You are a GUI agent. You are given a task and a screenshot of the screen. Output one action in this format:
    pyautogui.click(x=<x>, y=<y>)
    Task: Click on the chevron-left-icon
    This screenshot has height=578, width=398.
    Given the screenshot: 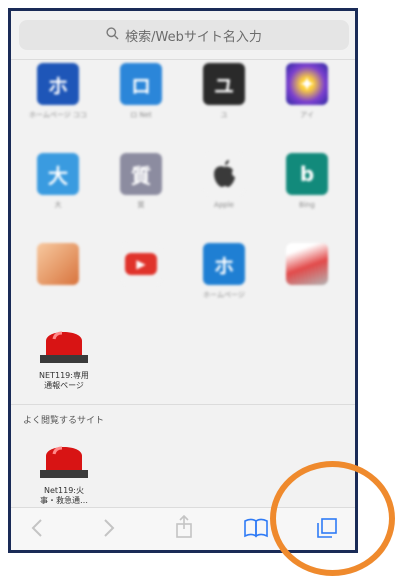 What is the action you would take?
    pyautogui.click(x=36, y=528)
    